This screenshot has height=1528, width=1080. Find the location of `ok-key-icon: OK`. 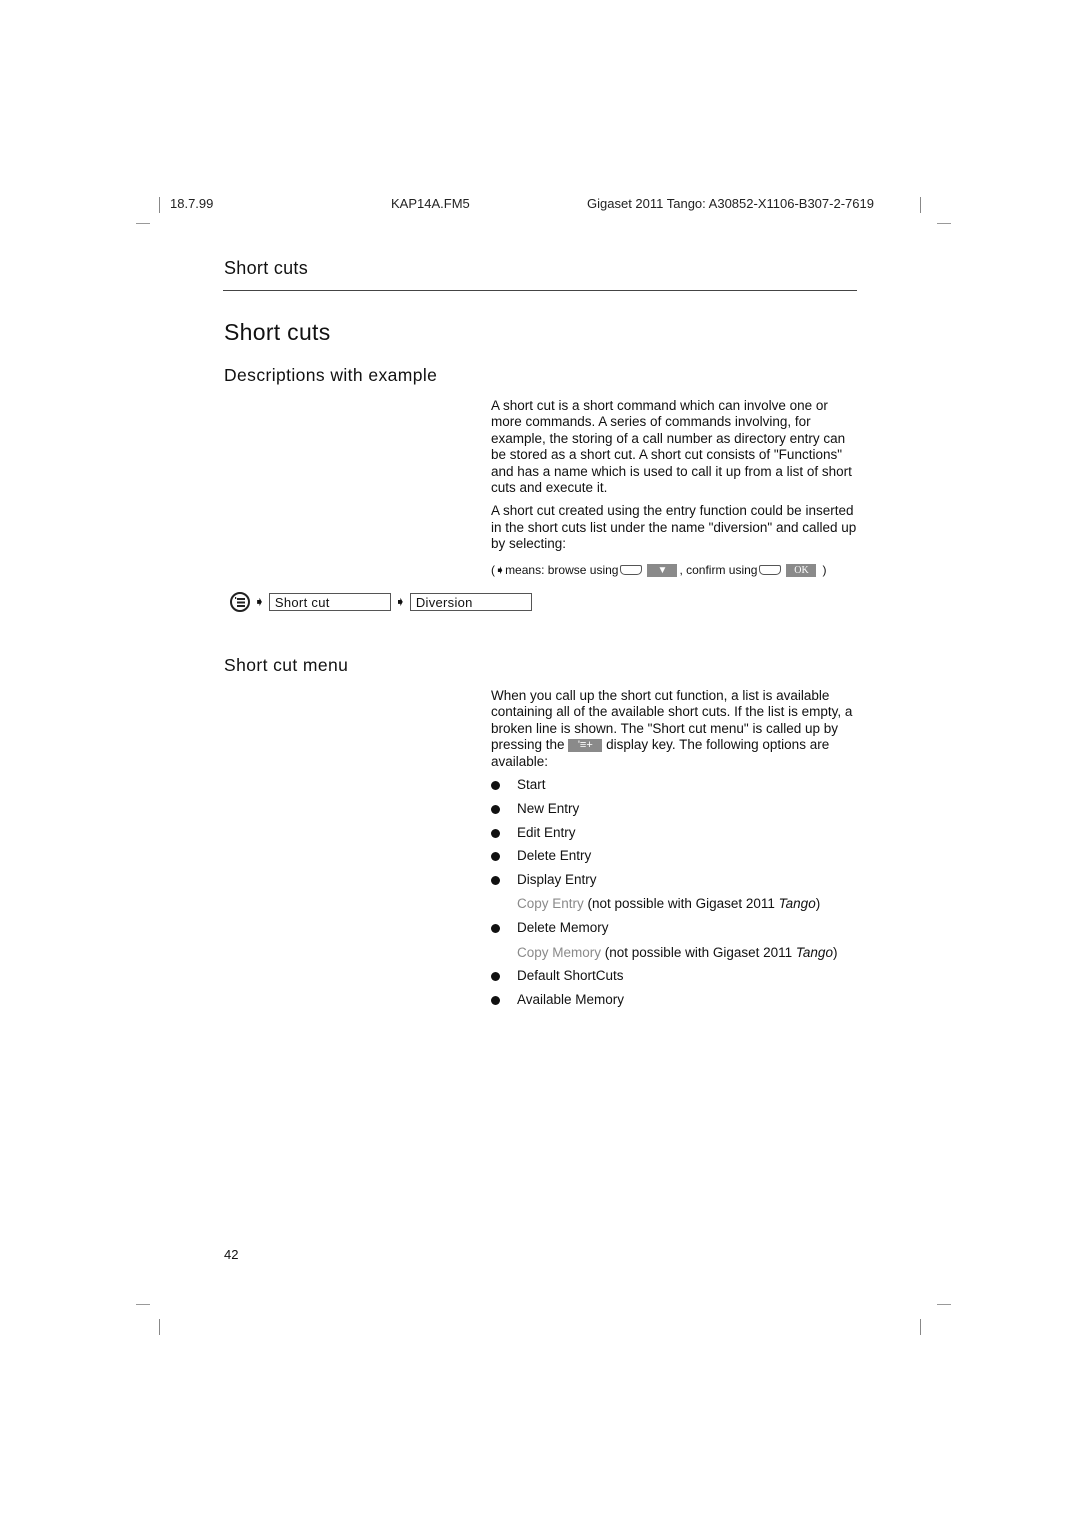

ok-key-icon: OK is located at coordinates (801, 570).